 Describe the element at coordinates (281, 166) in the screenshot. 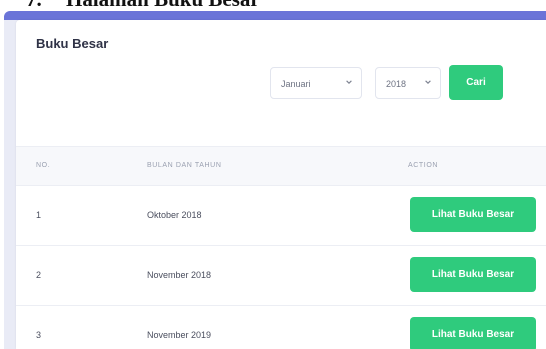

I see `table-header: NO. BULAN DAN TAHUN ACTION` at that location.